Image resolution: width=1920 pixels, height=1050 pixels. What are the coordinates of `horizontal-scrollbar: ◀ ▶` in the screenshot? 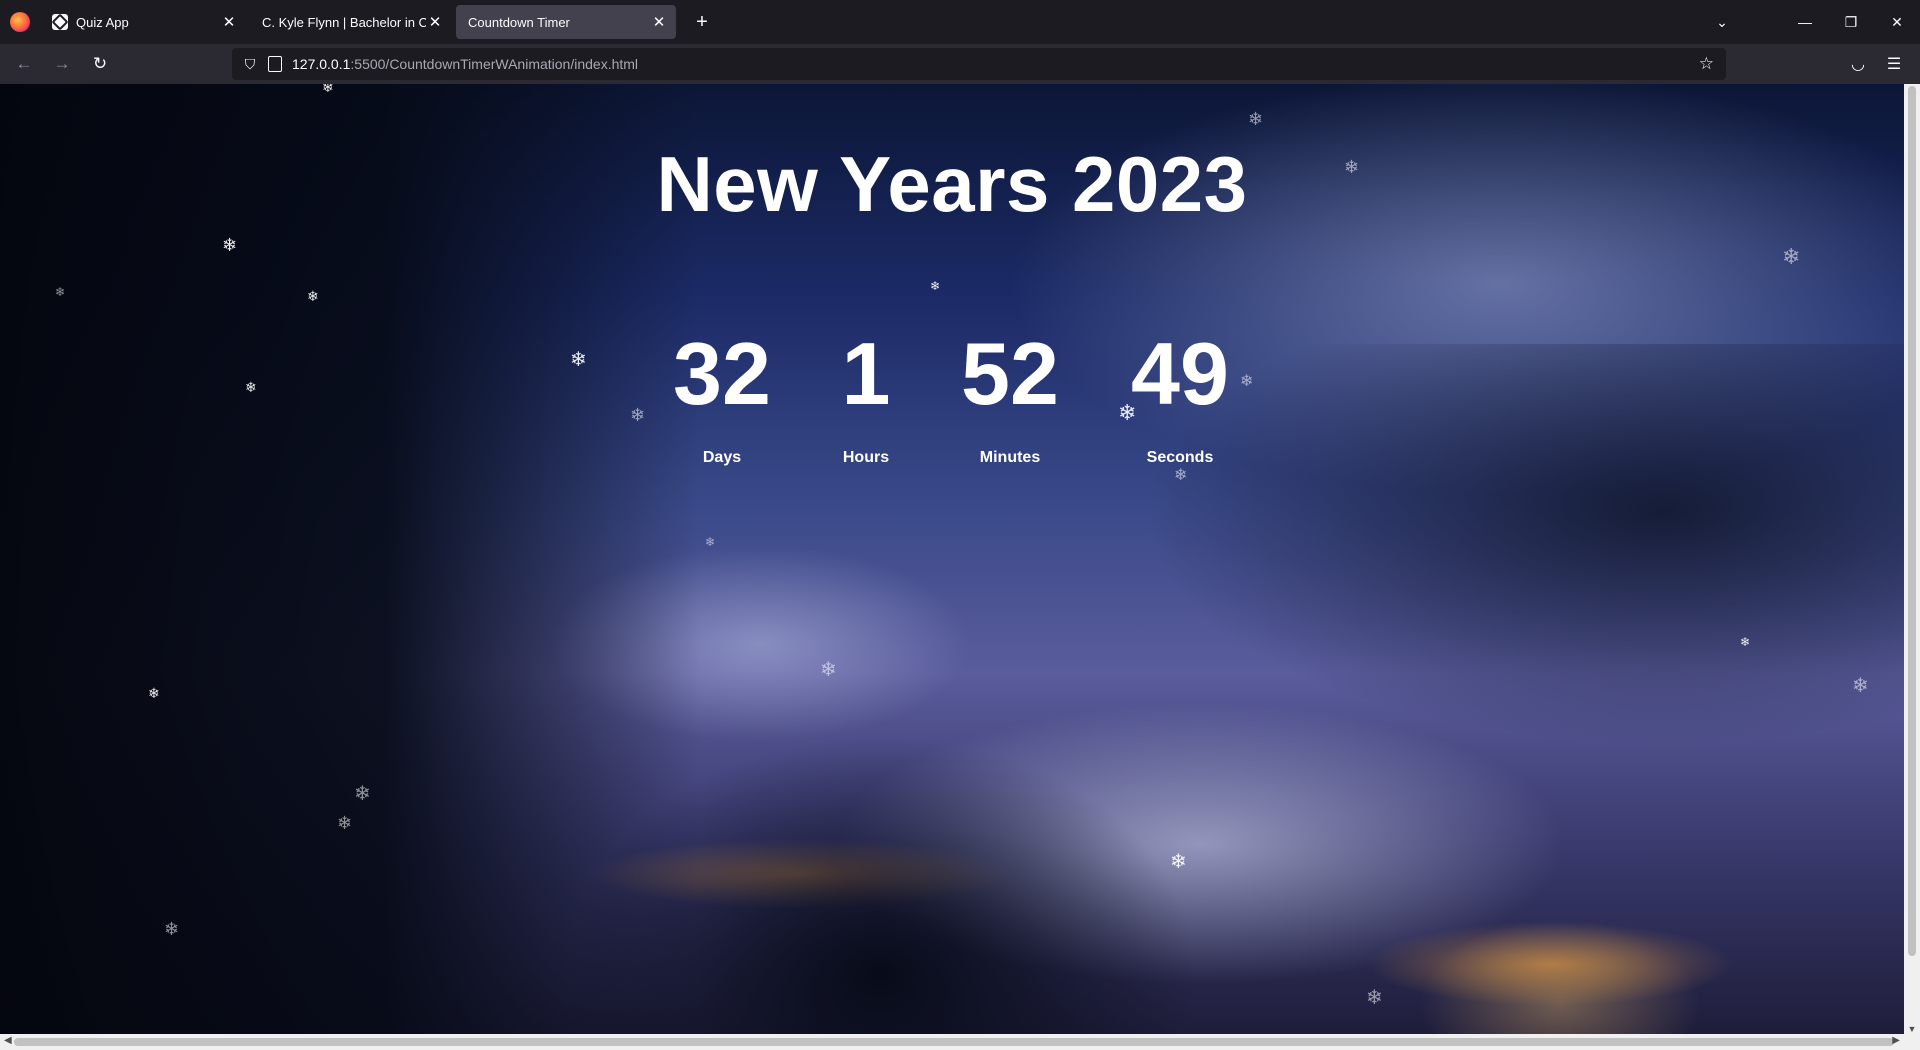 It's located at (960, 1042).